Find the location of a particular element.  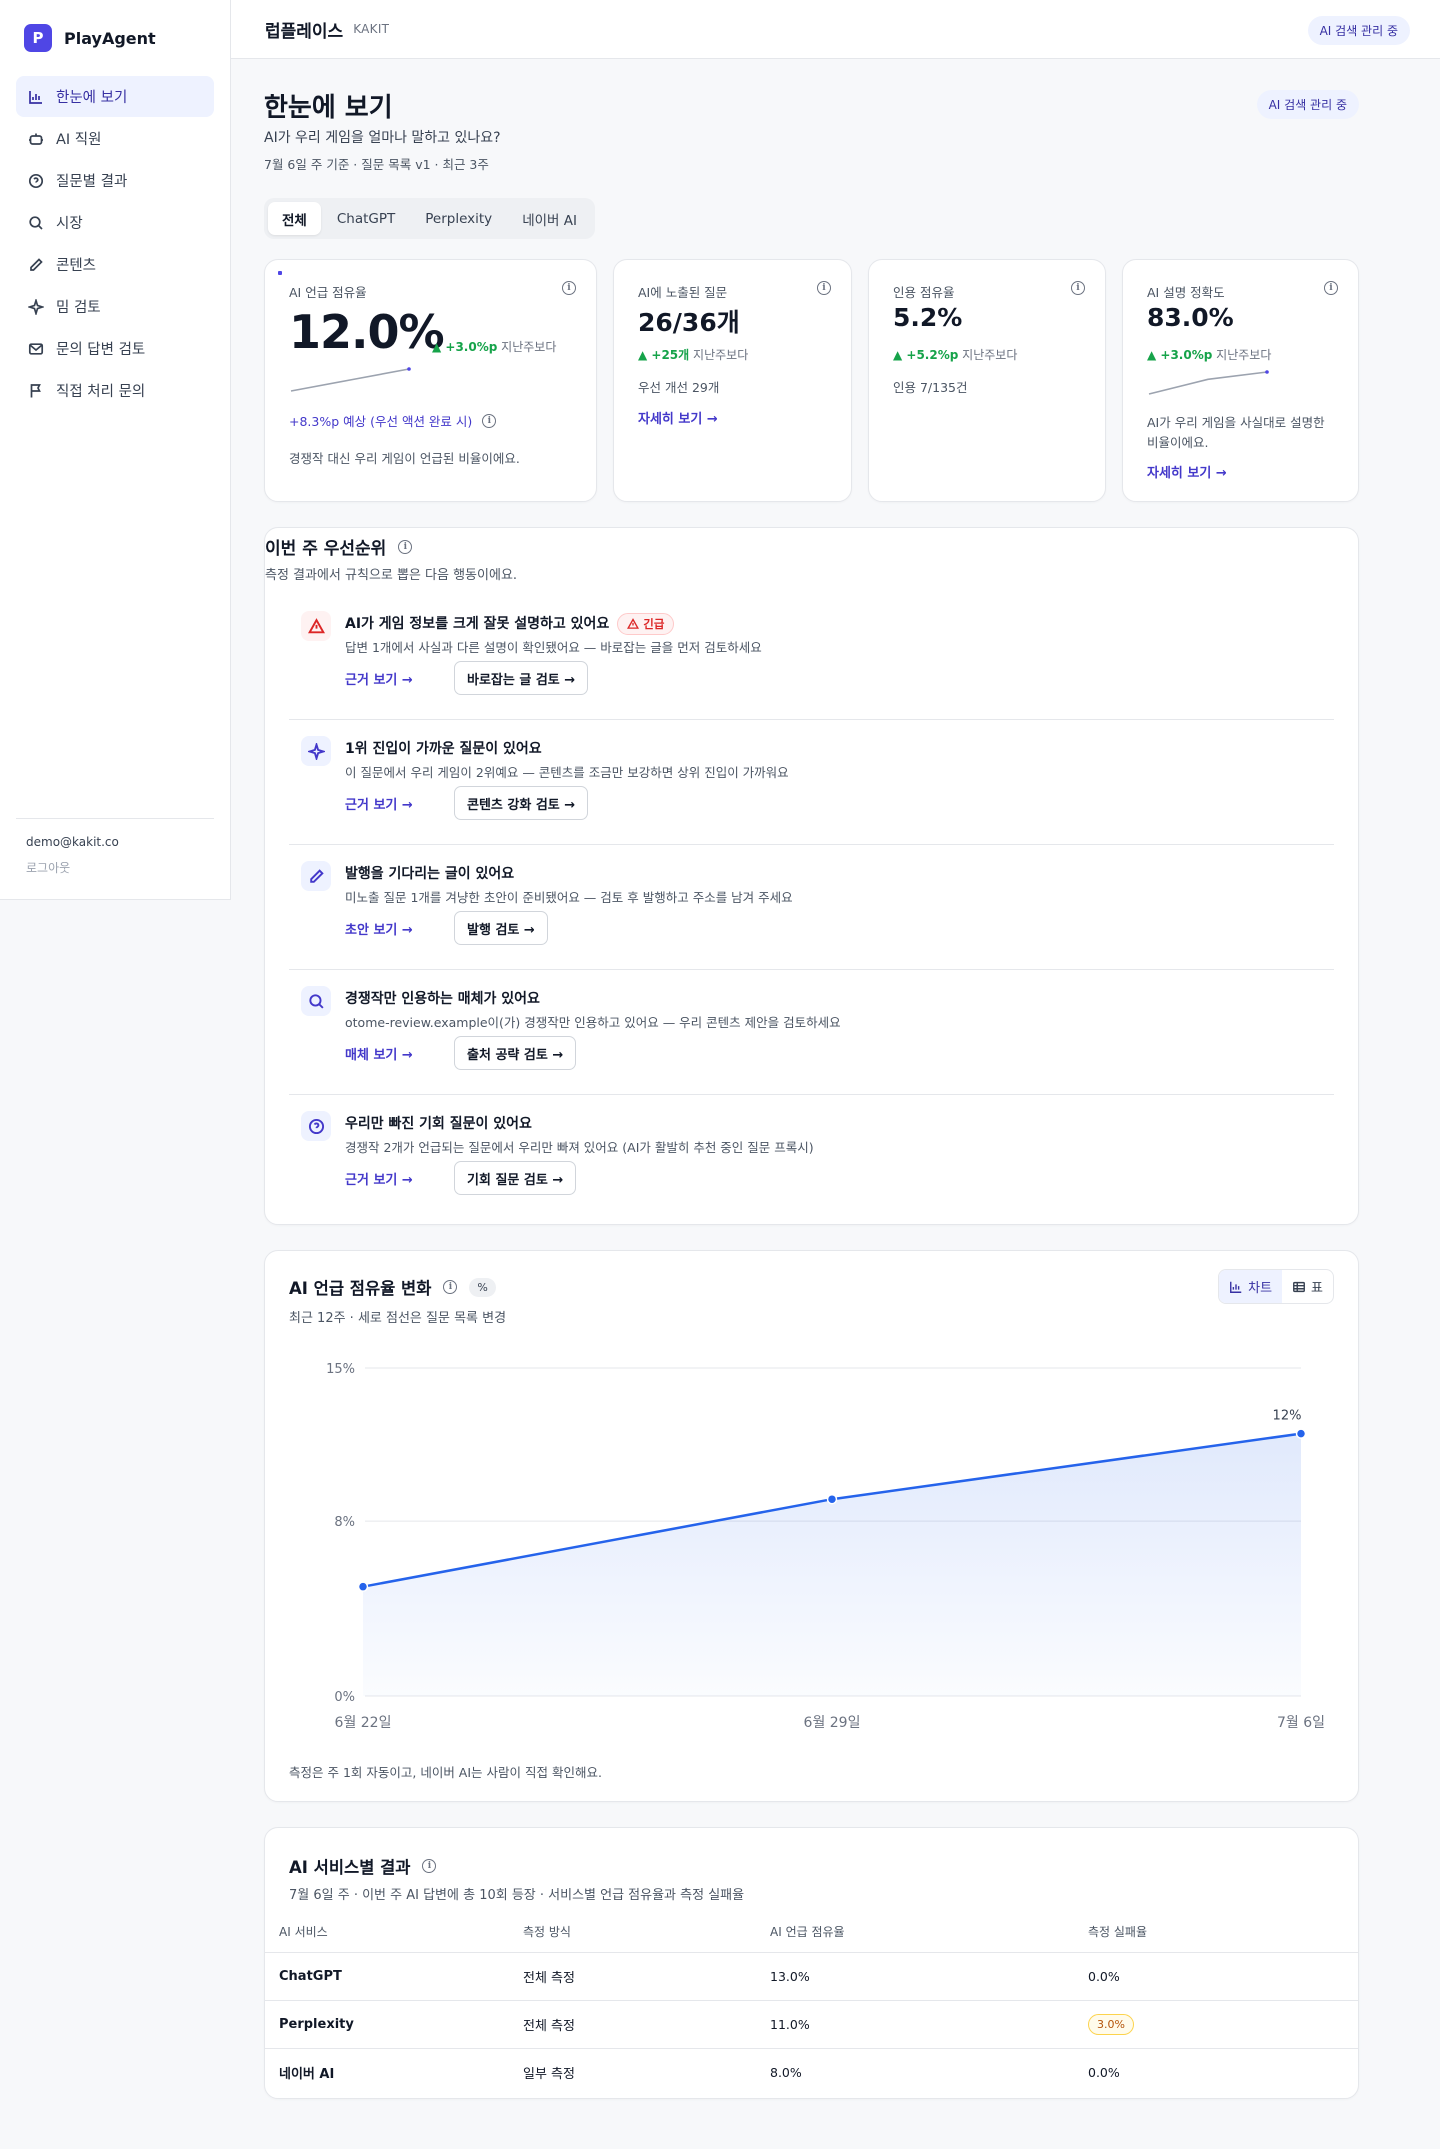

delta-value: ▲ +3.0%p is located at coordinates (1180, 355).